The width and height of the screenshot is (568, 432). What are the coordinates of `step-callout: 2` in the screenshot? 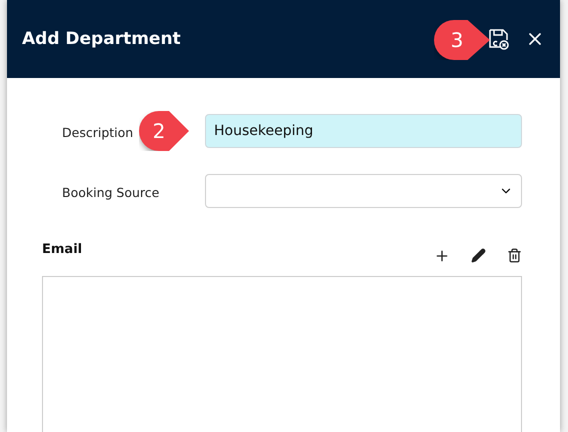 It's located at (164, 131).